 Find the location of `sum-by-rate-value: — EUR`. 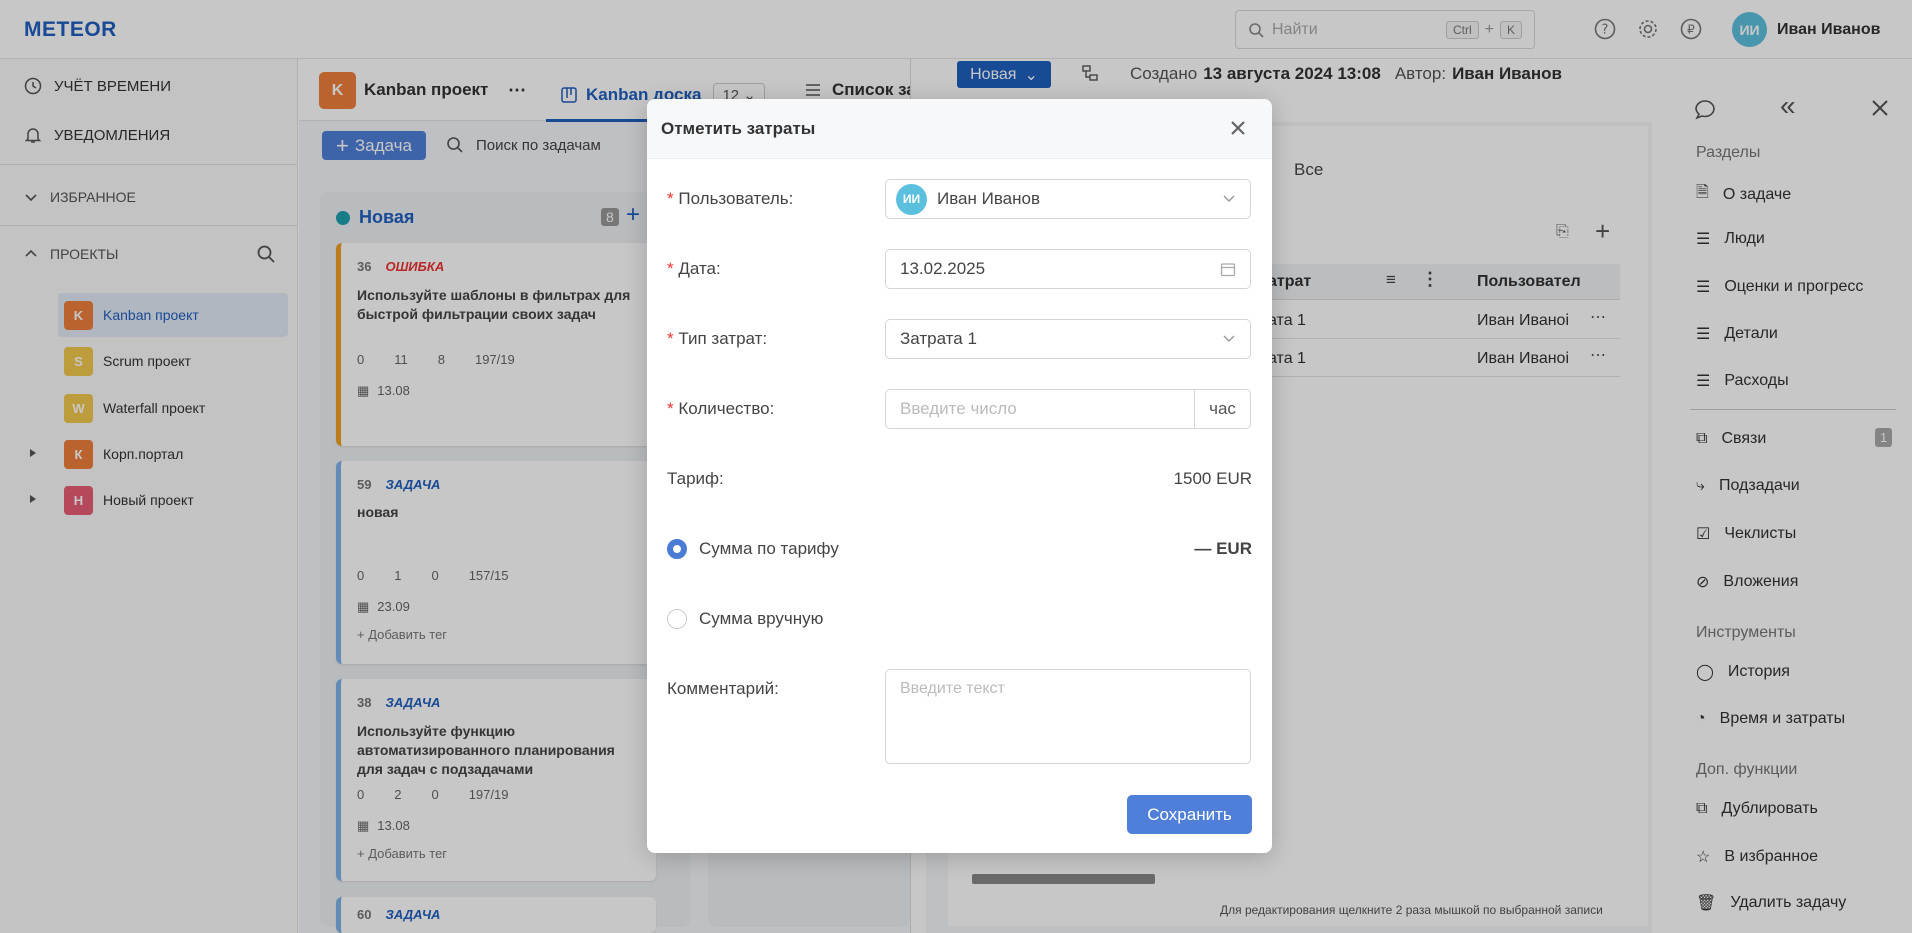

sum-by-rate-value: — EUR is located at coordinates (1223, 548).